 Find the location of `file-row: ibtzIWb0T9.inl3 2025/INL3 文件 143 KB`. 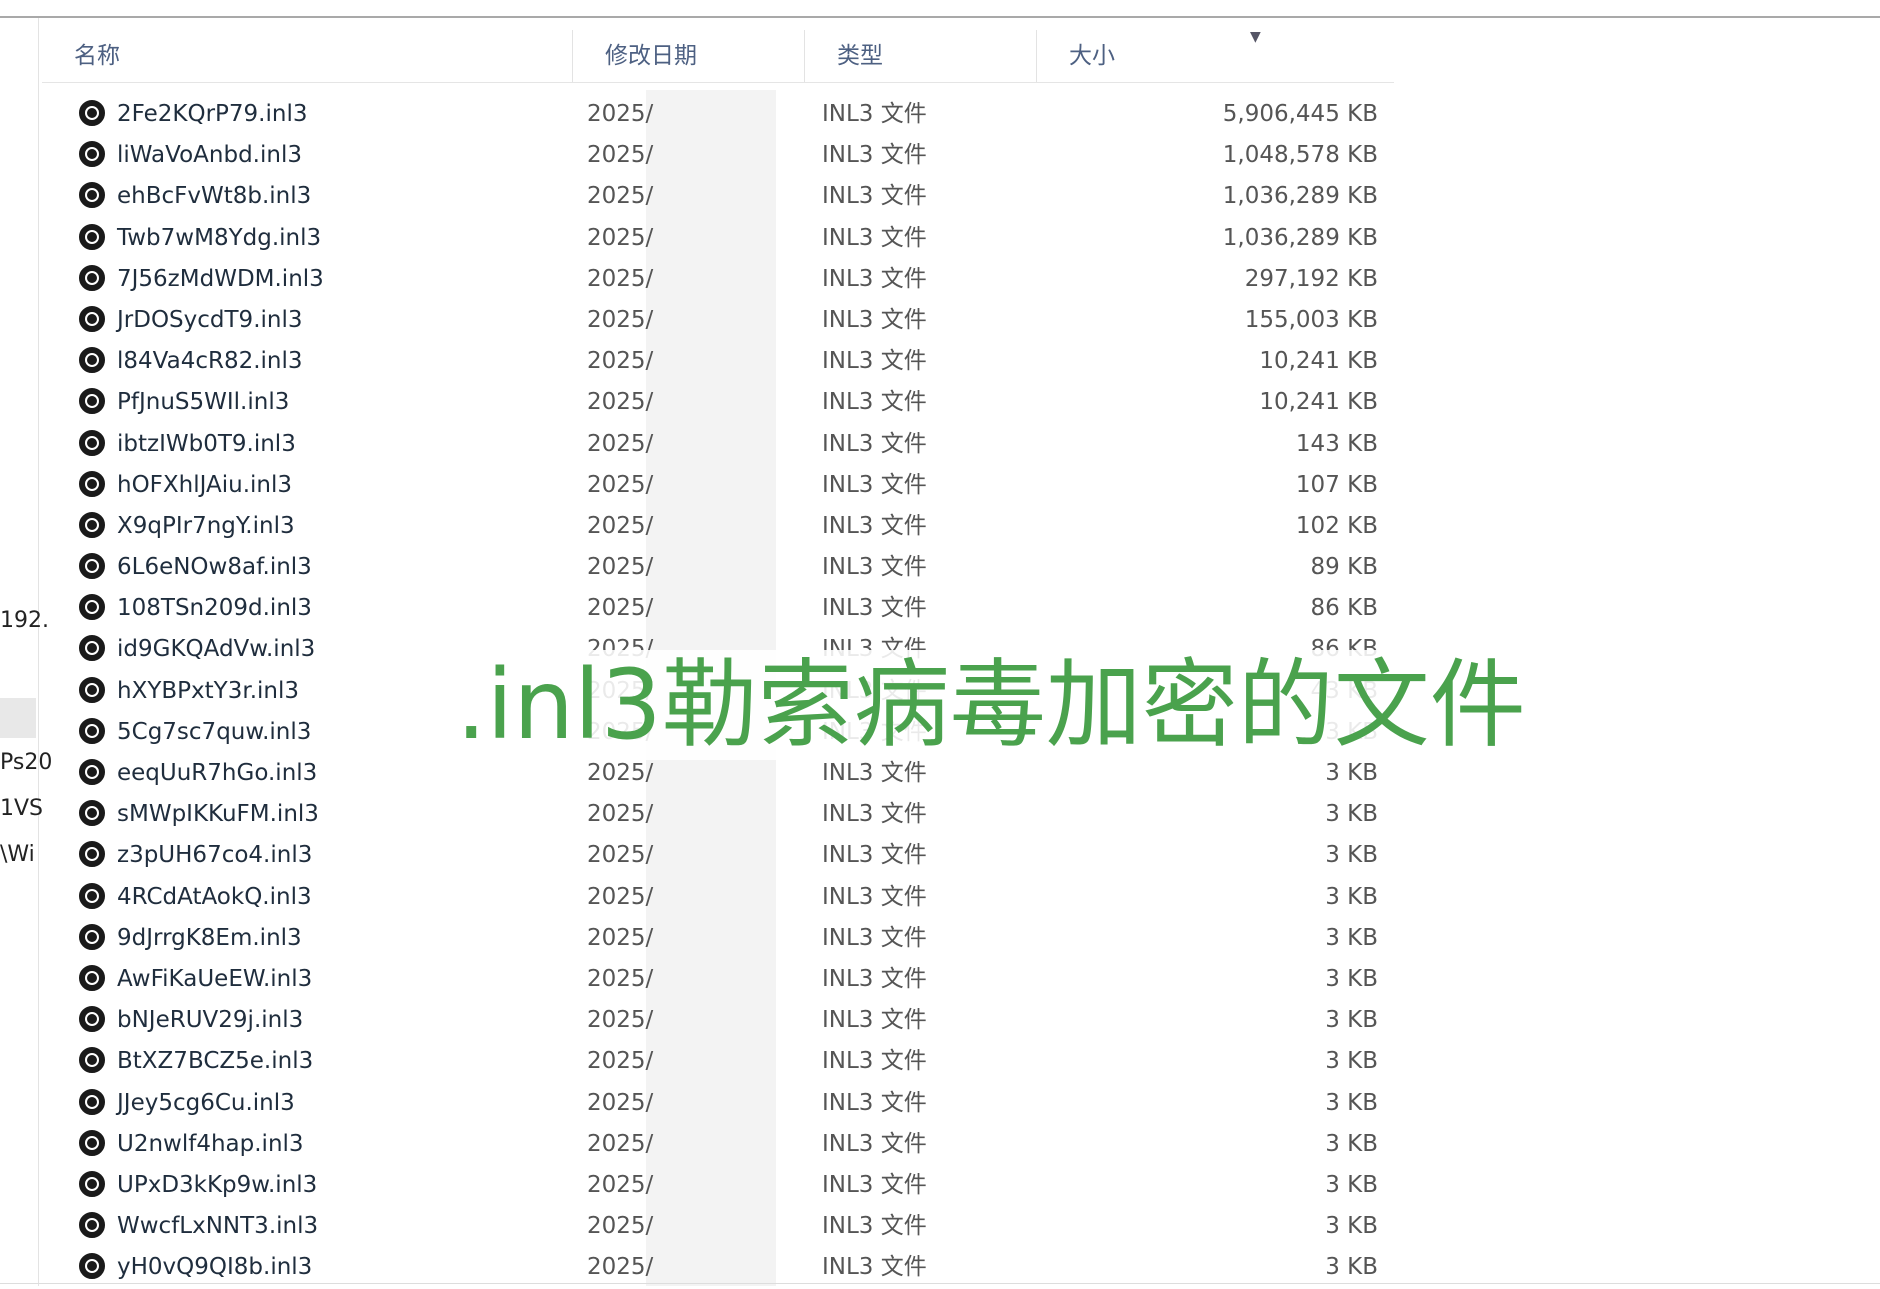

file-row: ibtzIWb0T9.inl3 2025/INL3 文件 143 KB is located at coordinates (718, 445).